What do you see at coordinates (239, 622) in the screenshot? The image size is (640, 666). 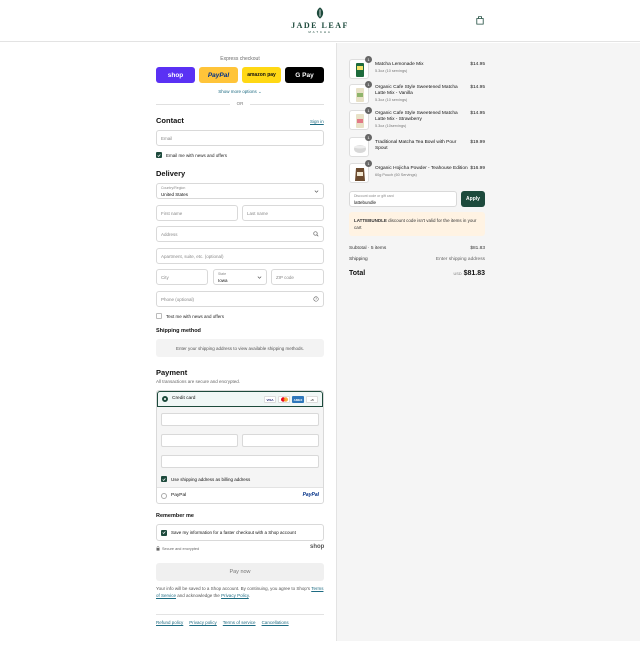 I see `terms-of-service-footer-link: Terms of service` at bounding box center [239, 622].